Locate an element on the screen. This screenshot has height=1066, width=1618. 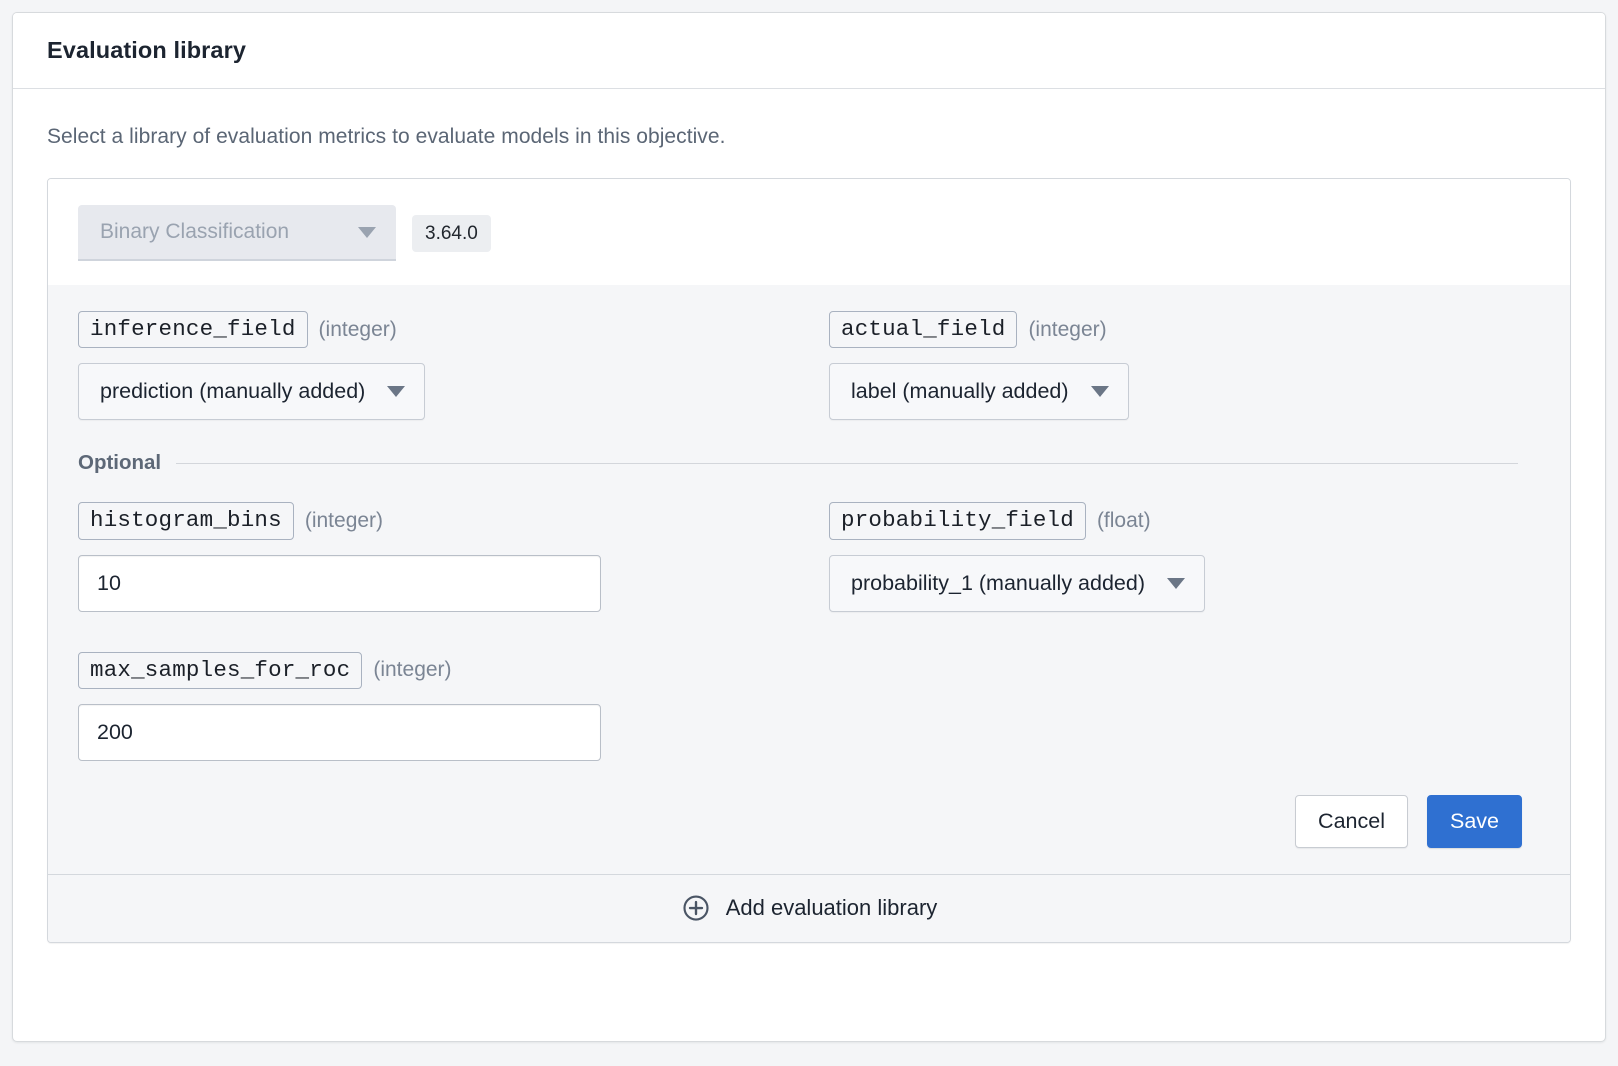
param-name: max_samples_for_roc is located at coordinates (220, 670).